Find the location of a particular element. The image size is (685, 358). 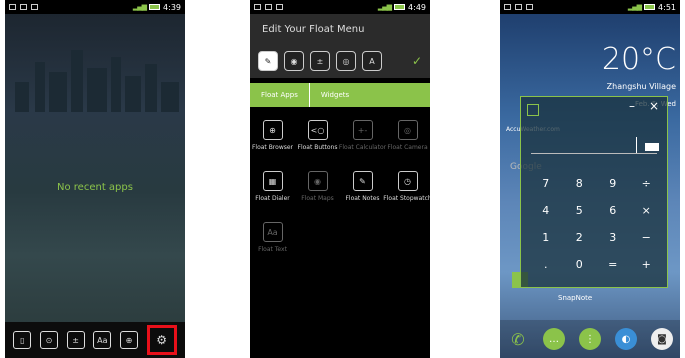

float-app-label: Float Camera is located at coordinates (407, 147).